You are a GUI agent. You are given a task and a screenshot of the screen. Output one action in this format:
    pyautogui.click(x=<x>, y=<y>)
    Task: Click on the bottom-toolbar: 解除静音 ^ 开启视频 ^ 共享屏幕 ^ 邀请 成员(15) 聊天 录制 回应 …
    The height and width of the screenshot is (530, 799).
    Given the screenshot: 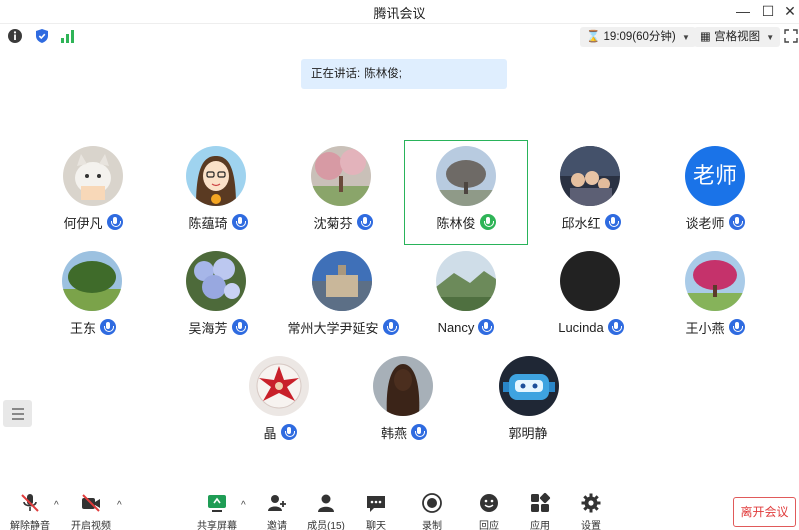 What is the action you would take?
    pyautogui.click(x=399, y=511)
    